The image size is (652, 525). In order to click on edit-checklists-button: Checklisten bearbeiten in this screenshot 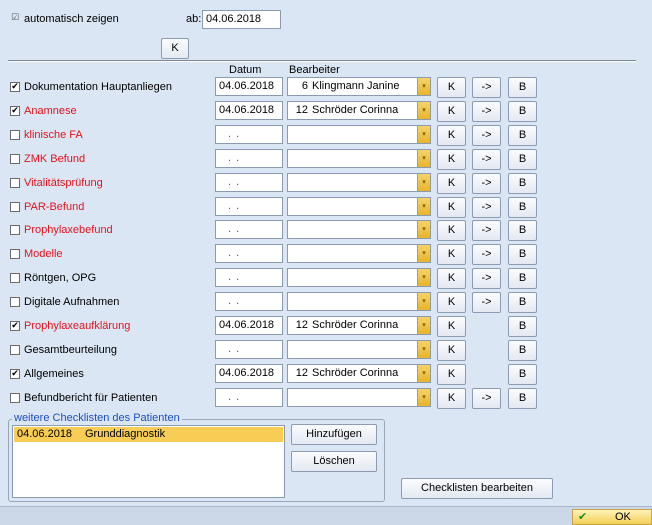, I will do `click(477, 488)`.